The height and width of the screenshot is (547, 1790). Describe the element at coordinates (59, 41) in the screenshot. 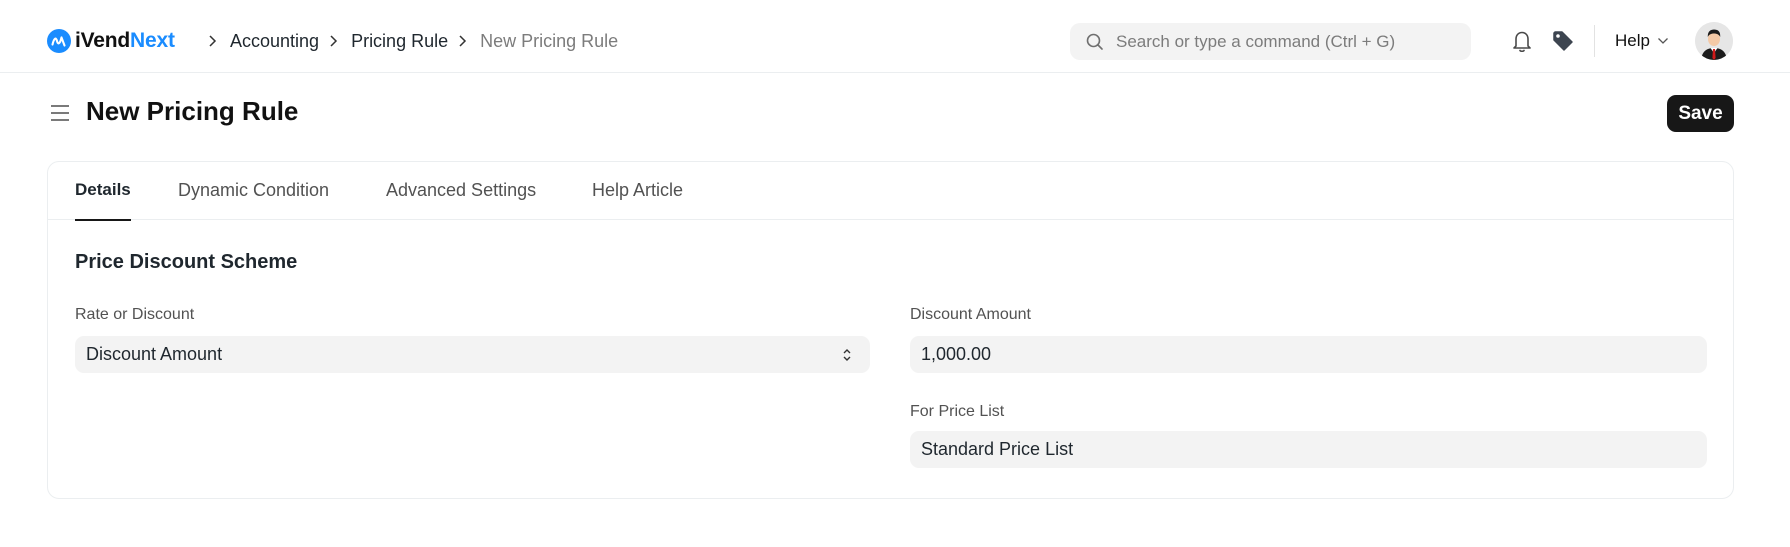

I see `logo-icon` at that location.